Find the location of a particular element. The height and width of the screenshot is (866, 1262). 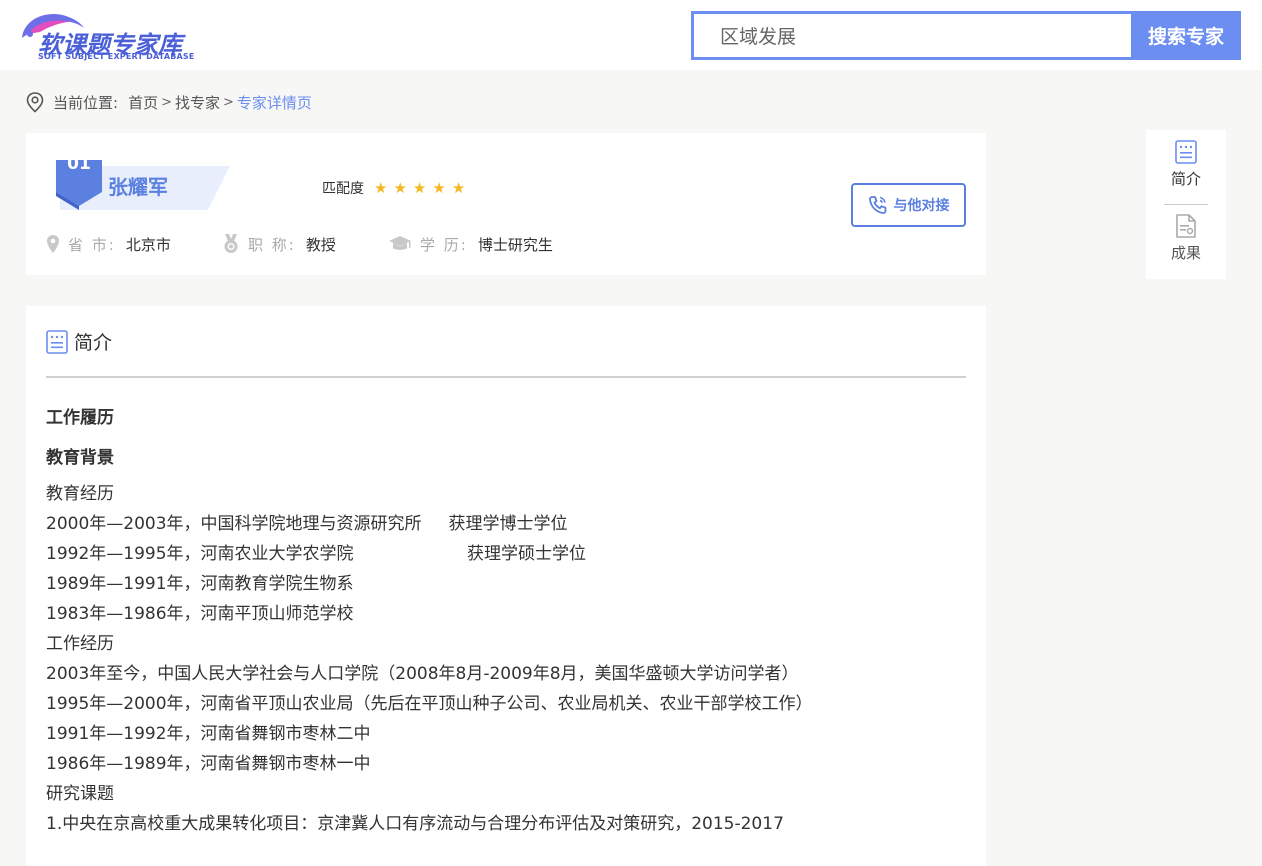

breadcrumb-find-expert: 找专家 is located at coordinates (197, 102).